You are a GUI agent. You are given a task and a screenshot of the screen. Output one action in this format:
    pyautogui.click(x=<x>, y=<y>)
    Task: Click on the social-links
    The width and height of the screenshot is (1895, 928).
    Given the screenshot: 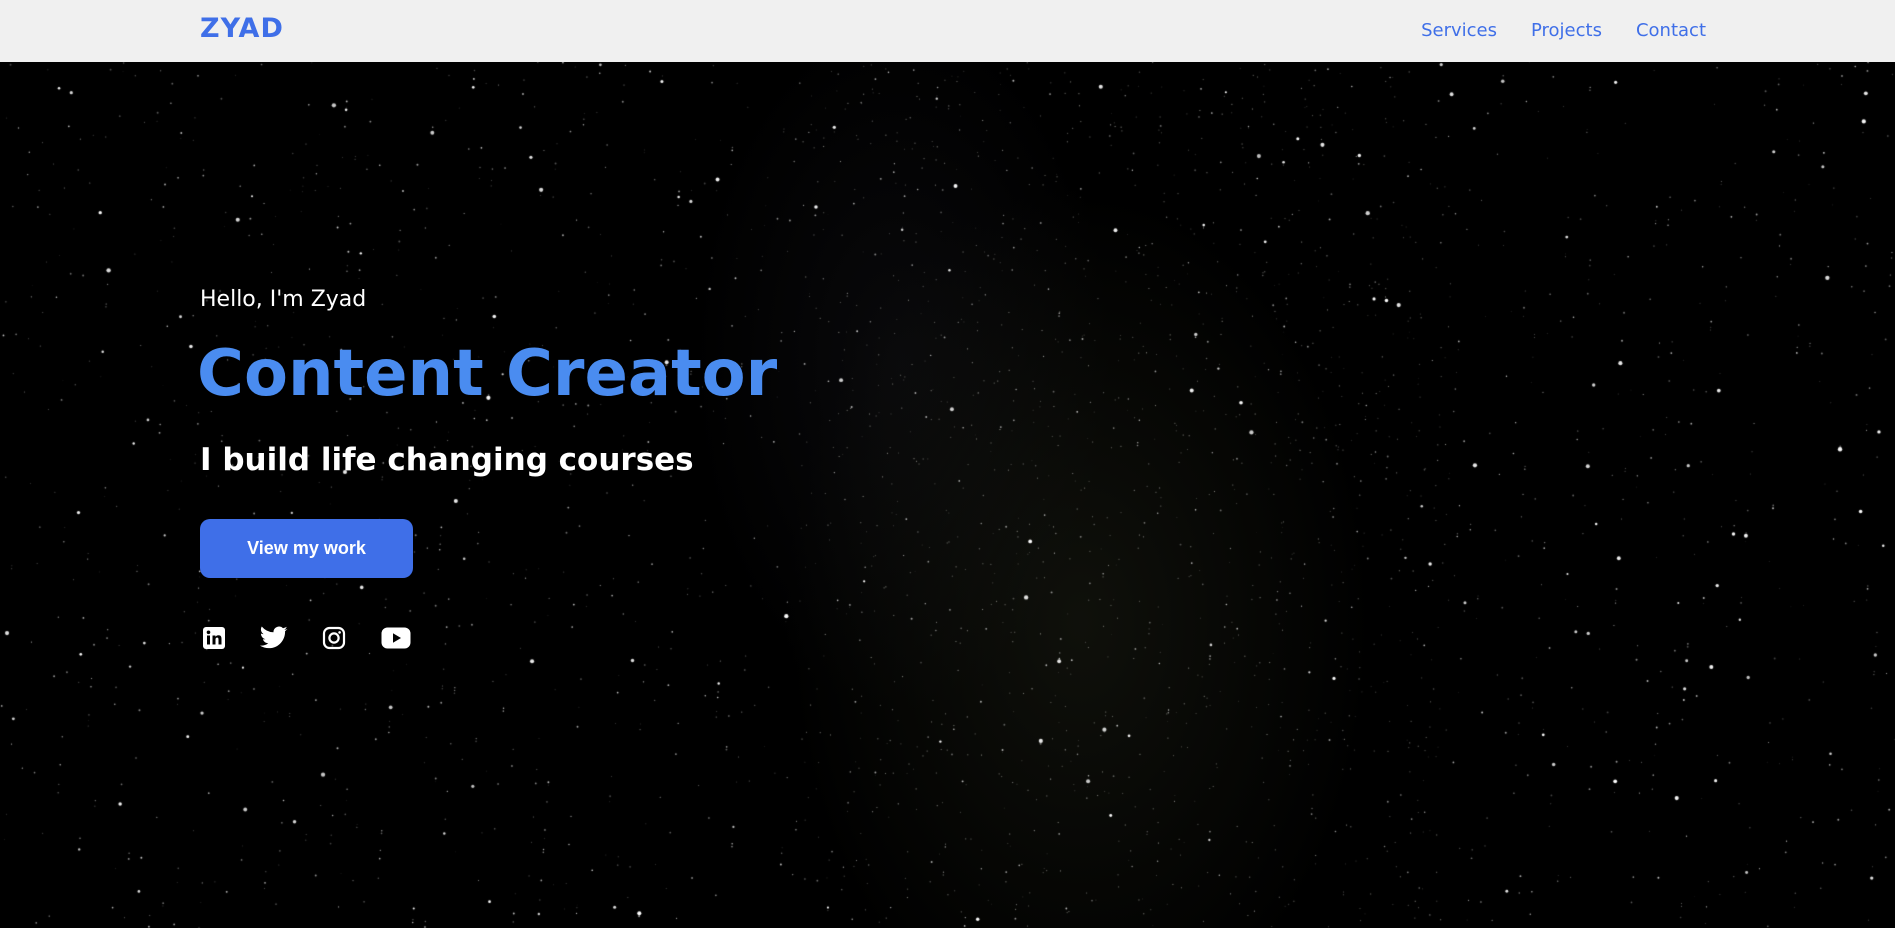 What is the action you would take?
    pyautogui.click(x=306, y=638)
    